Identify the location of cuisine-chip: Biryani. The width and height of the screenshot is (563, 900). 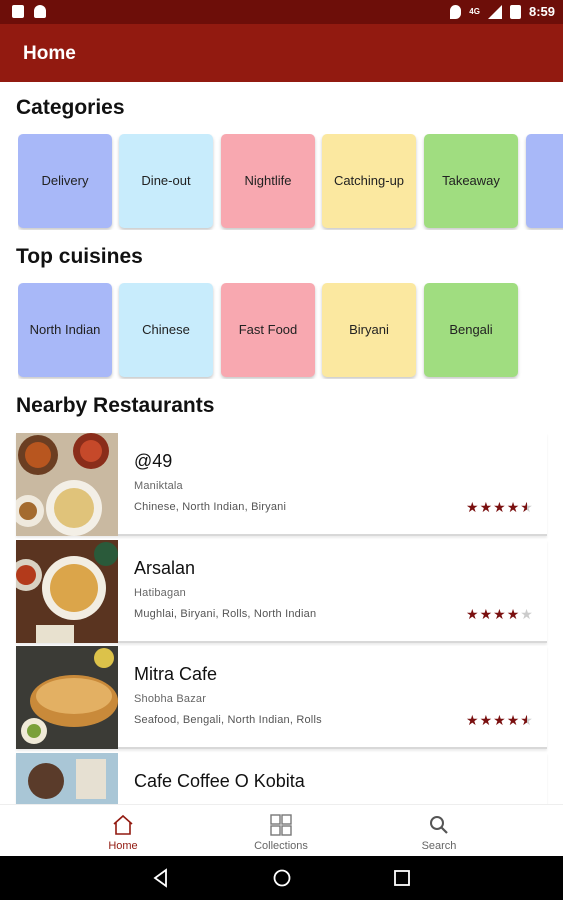
(369, 330).